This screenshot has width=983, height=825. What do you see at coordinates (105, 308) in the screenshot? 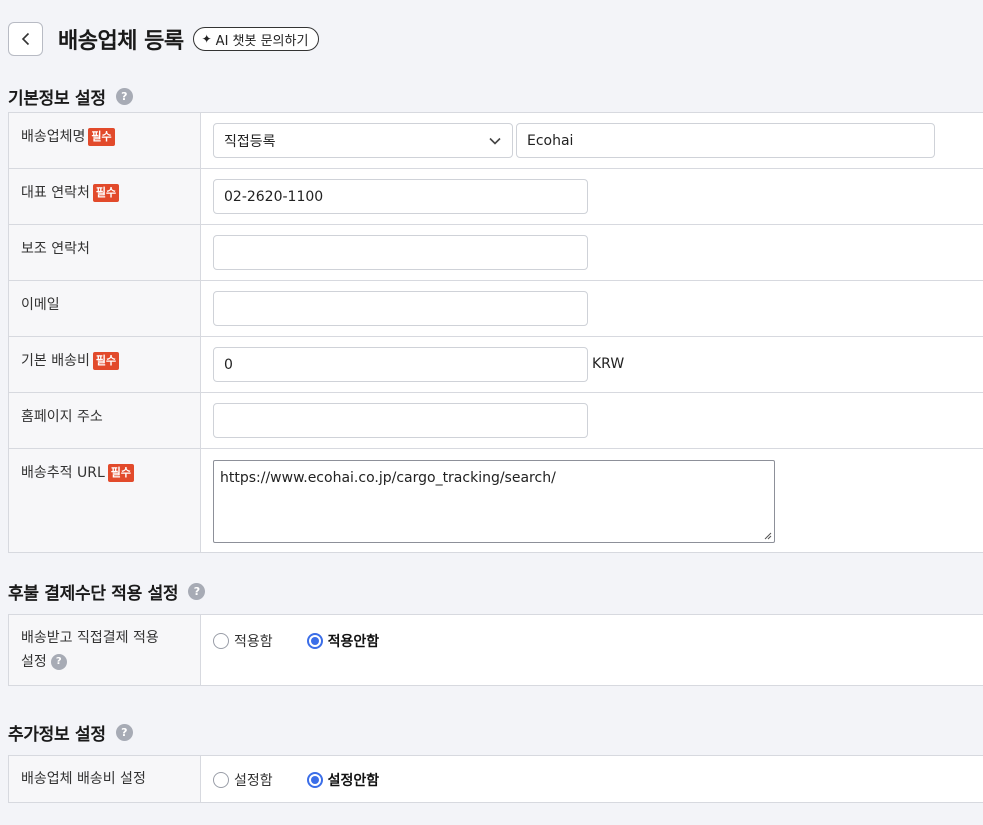
I see `email-label: 이메일` at bounding box center [105, 308].